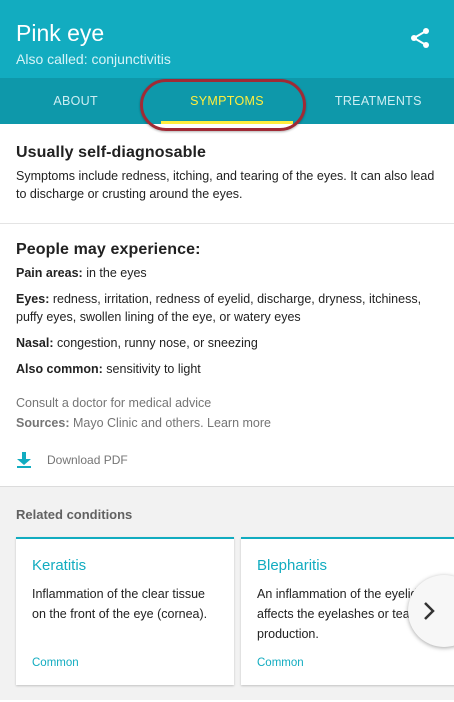 Image resolution: width=454 pixels, height=702 pixels. I want to click on symptom-label: Also common:, so click(59, 369).